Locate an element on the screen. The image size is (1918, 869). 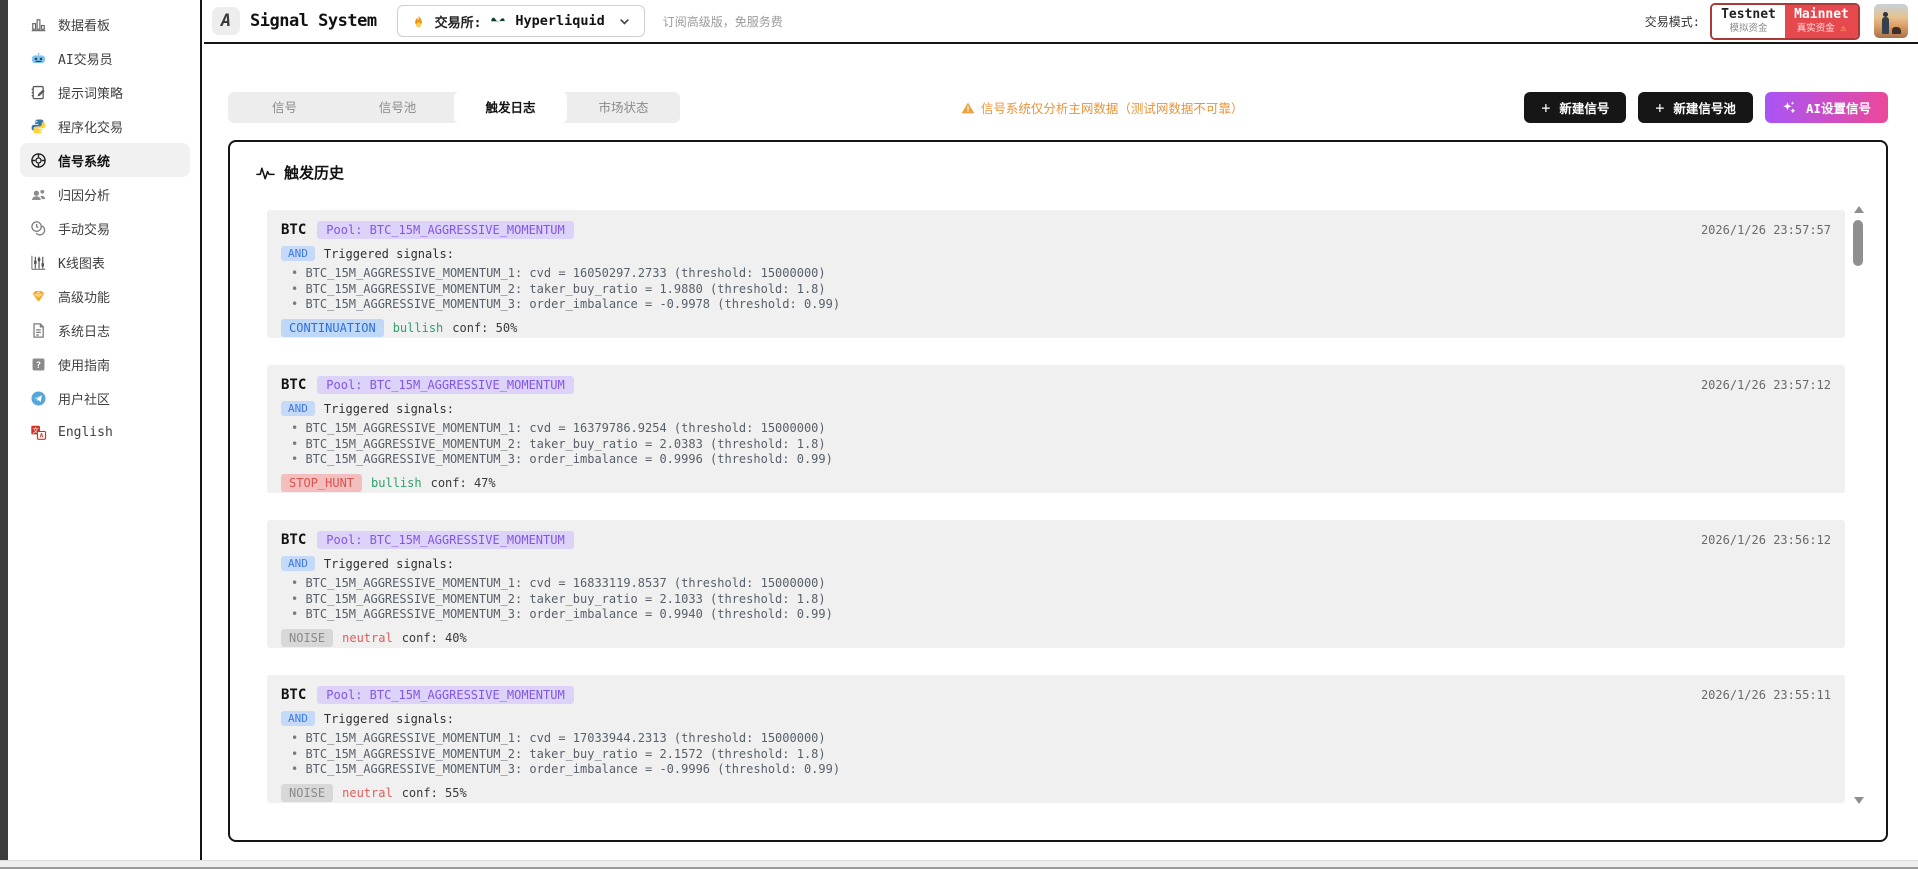
exchange-selector: 交易所: Hyperliquid is located at coordinates (520, 21).